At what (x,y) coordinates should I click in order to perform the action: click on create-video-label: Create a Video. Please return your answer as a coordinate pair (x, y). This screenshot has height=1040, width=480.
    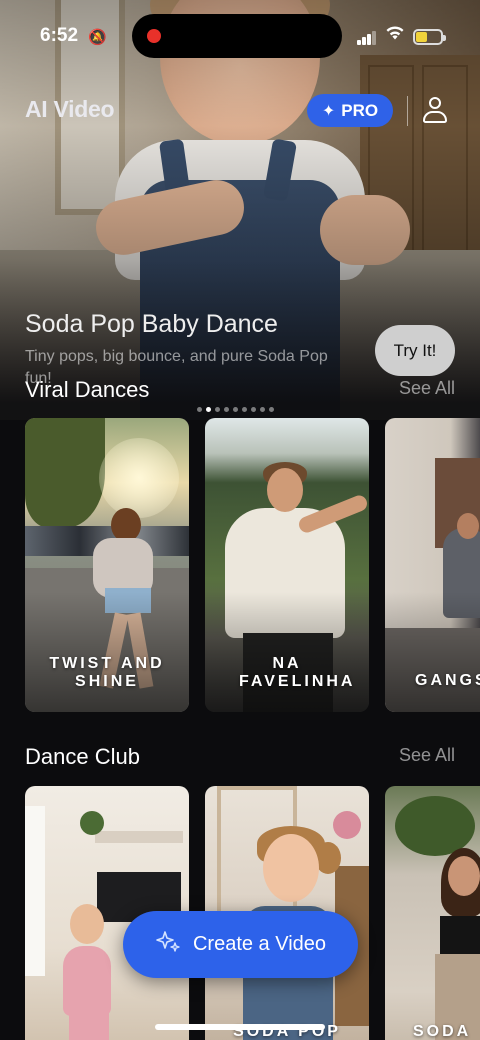
    Looking at the image, I should click on (259, 944).